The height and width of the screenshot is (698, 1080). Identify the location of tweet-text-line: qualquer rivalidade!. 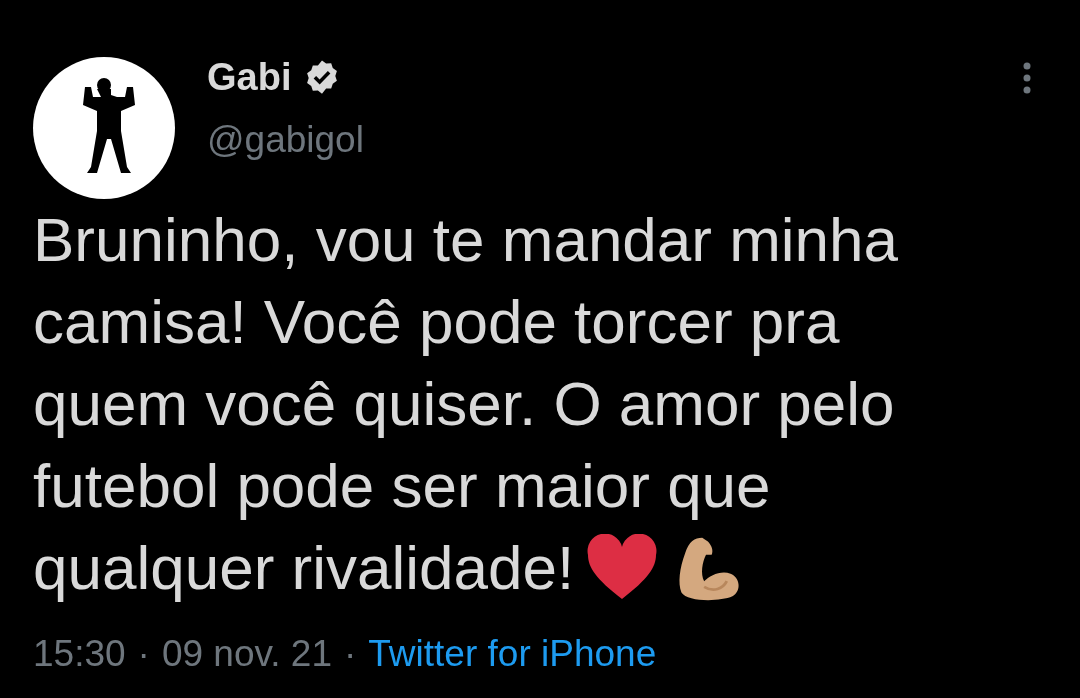
(304, 568).